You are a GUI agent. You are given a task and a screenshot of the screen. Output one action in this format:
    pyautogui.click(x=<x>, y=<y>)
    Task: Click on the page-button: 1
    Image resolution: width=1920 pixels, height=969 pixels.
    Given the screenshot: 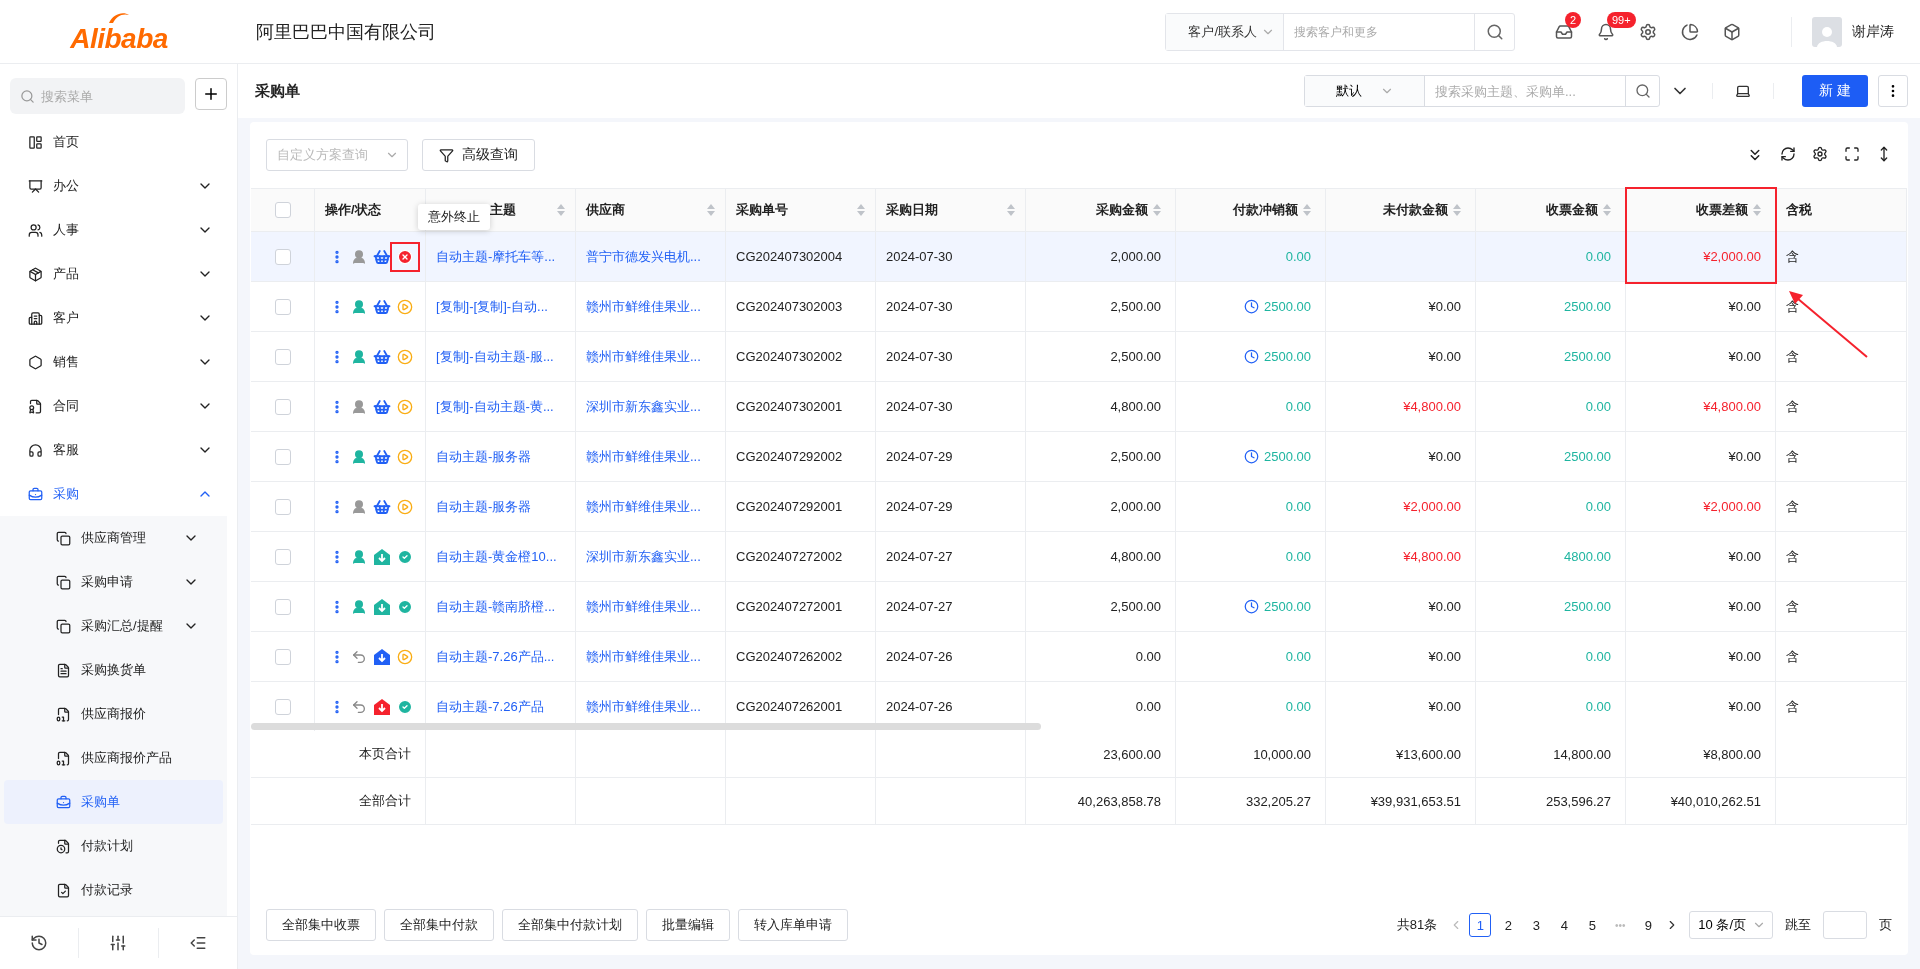 What is the action you would take?
    pyautogui.click(x=1480, y=925)
    